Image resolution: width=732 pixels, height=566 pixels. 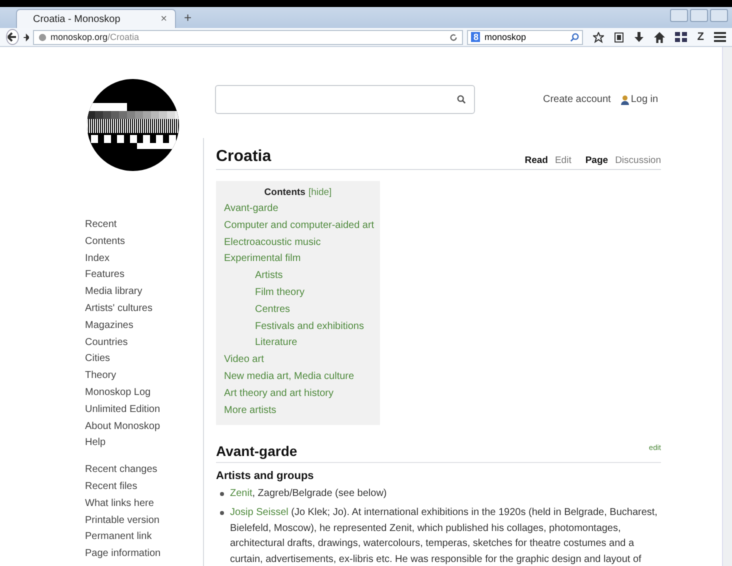 What do you see at coordinates (144, 225) in the screenshot?
I see `sidebar-link: Recent` at bounding box center [144, 225].